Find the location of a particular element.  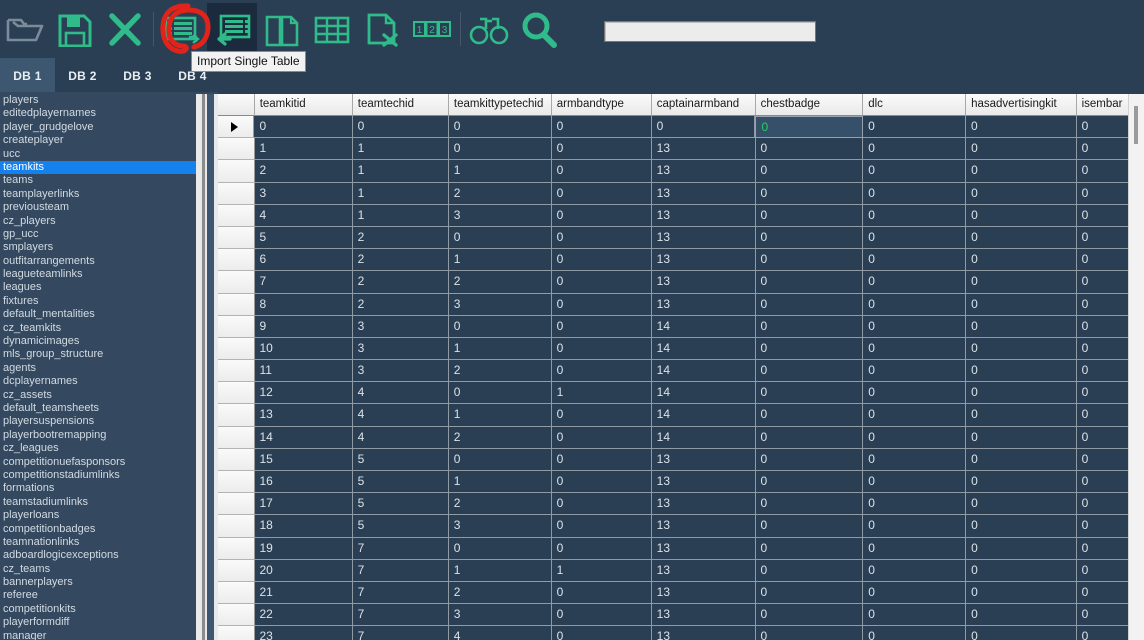

table-row: 23 7 4 0 13 0 0 0 0 is located at coordinates (681, 633).